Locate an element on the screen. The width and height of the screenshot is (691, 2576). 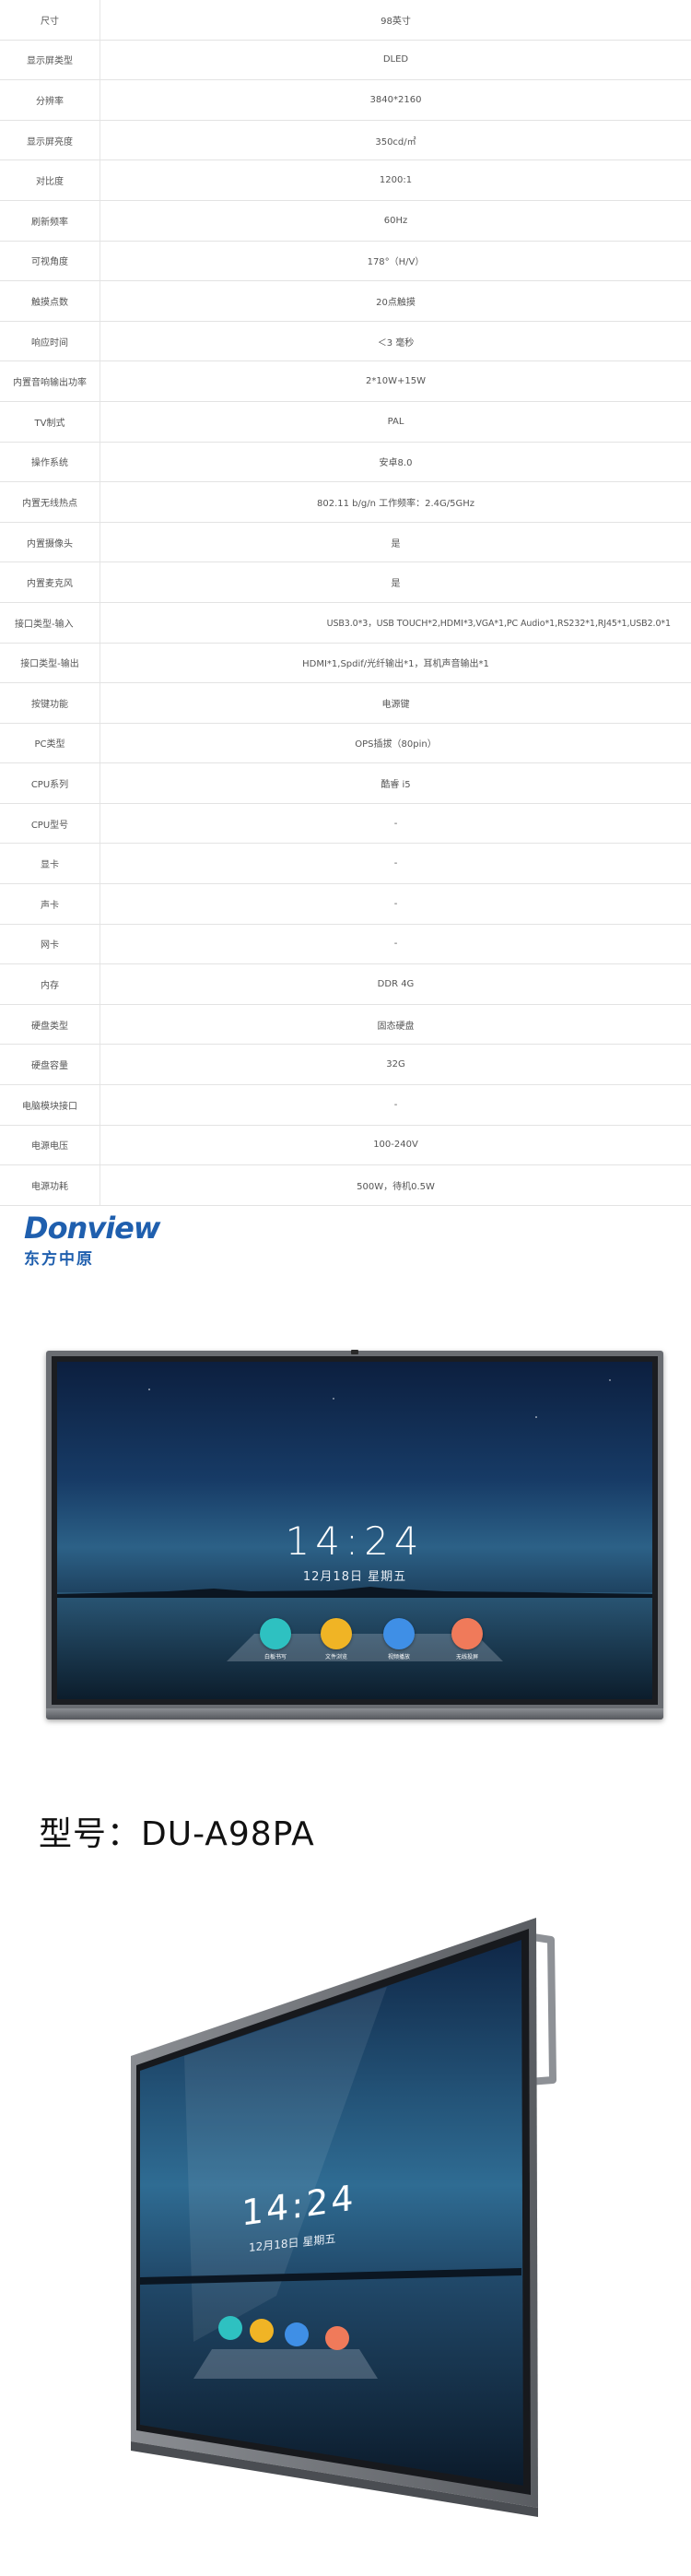
spec-value: PAL is located at coordinates (395, 421).